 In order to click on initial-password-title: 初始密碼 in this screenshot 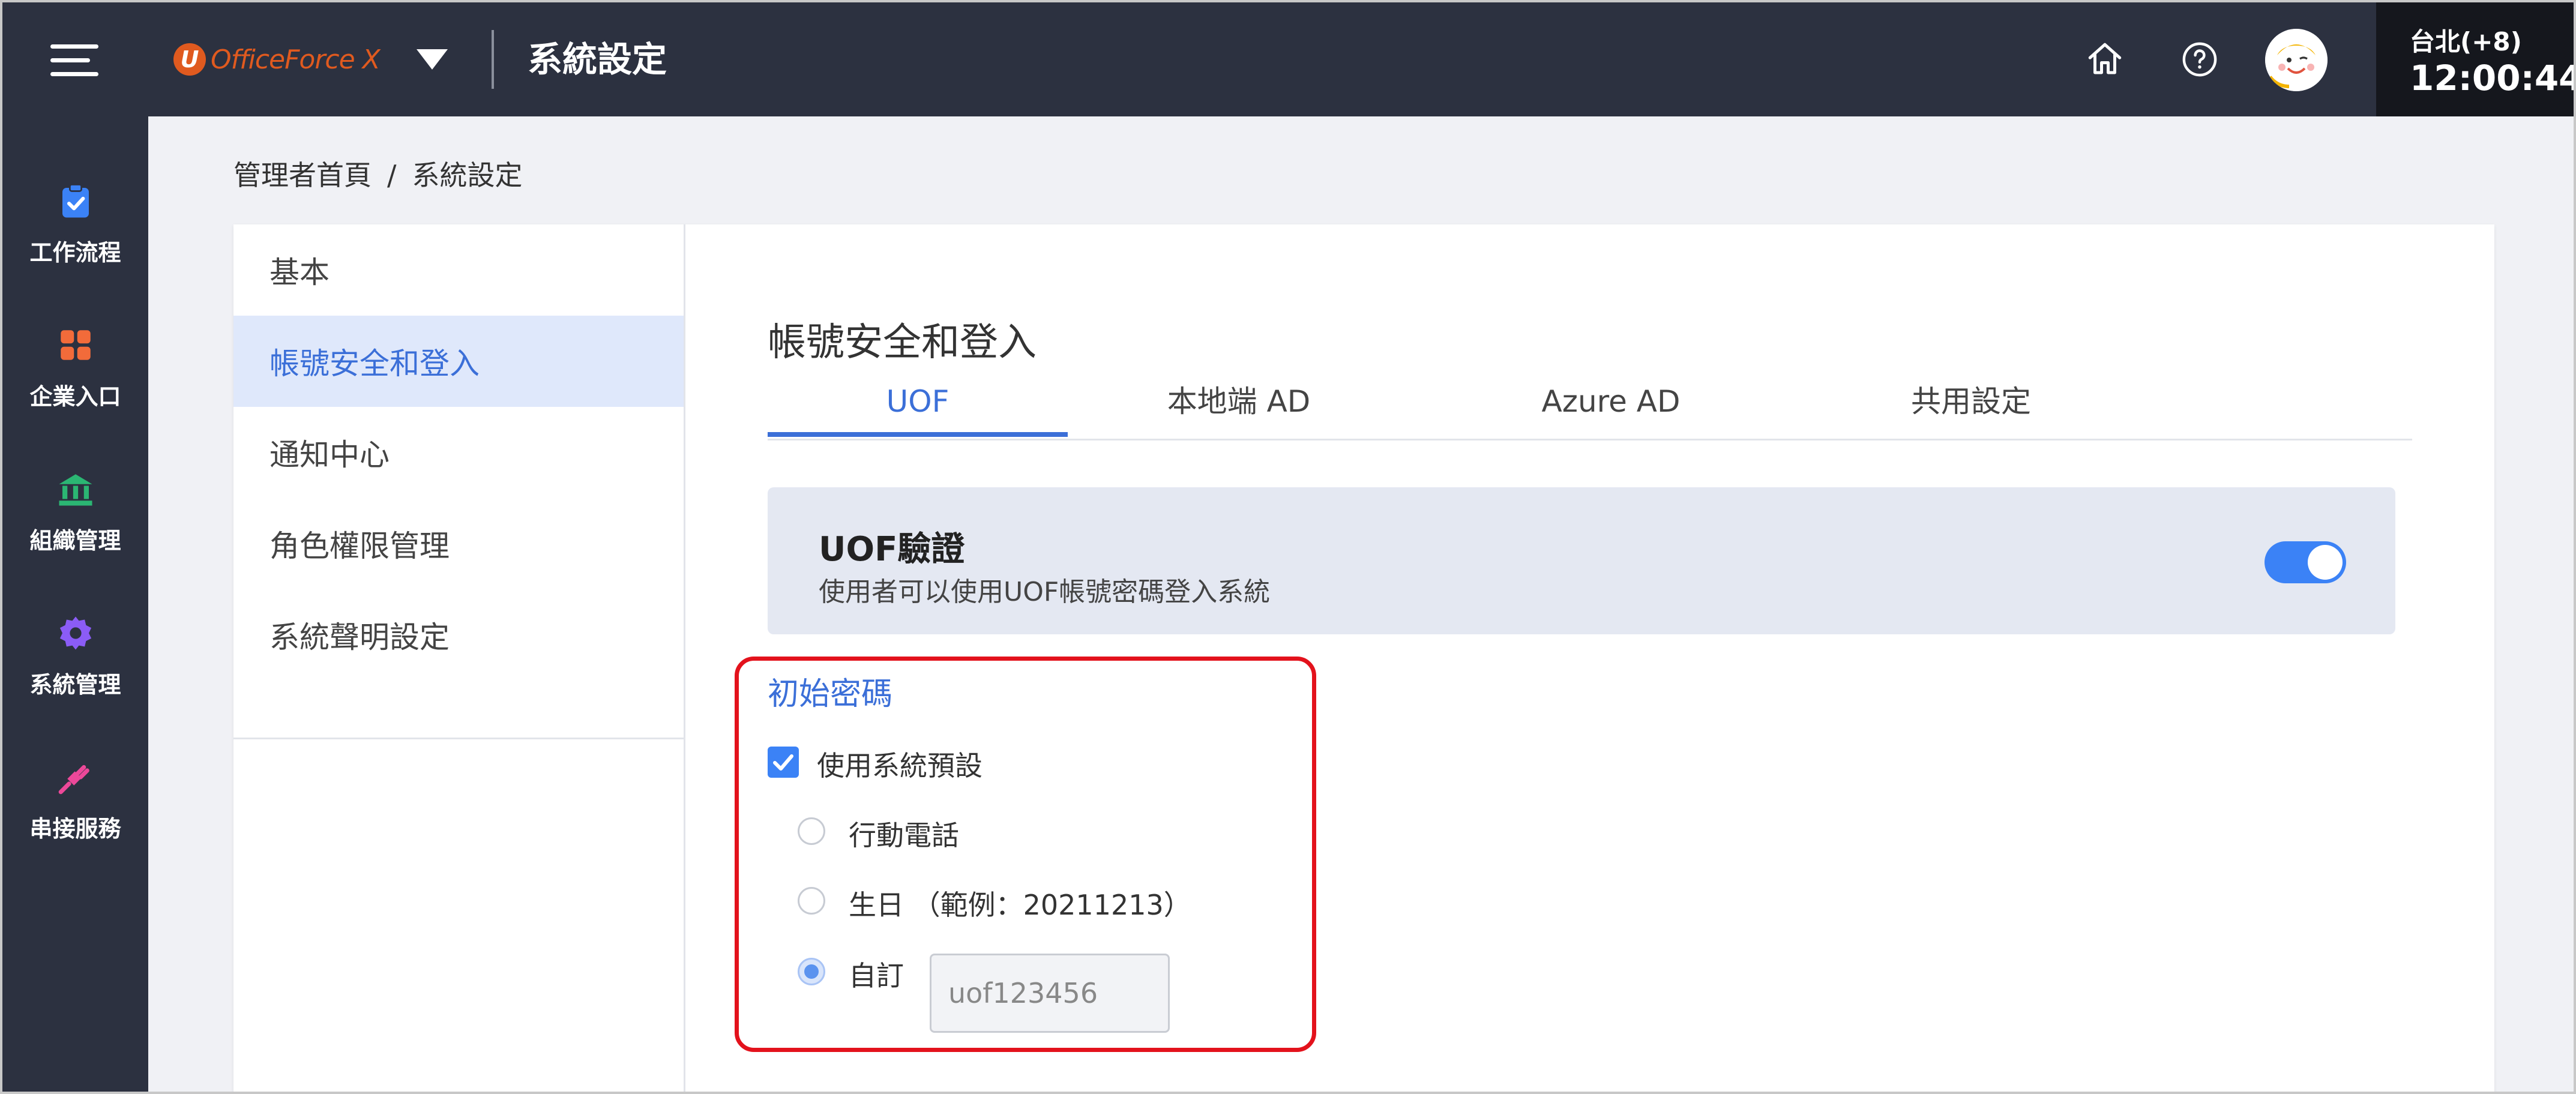, I will do `click(830, 694)`.